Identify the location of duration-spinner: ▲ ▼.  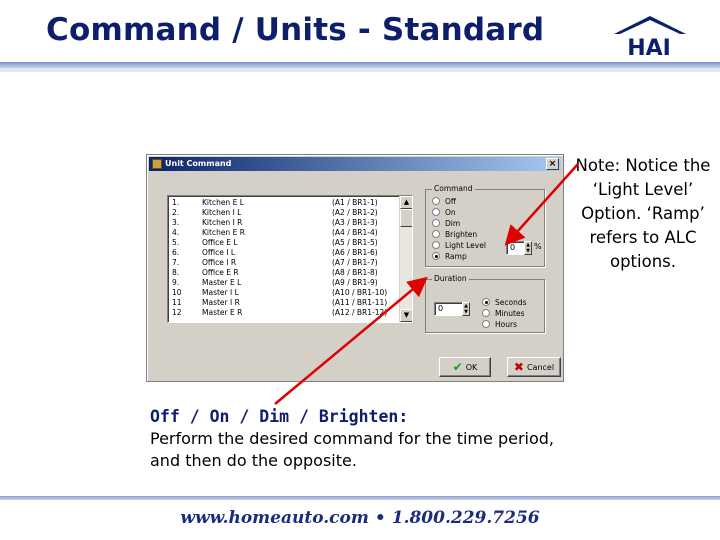
(466, 309).